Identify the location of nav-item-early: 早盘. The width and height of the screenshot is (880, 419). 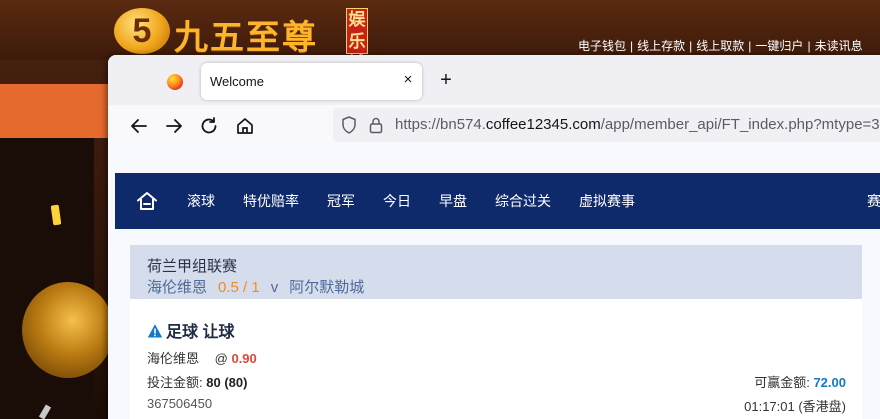
(453, 201).